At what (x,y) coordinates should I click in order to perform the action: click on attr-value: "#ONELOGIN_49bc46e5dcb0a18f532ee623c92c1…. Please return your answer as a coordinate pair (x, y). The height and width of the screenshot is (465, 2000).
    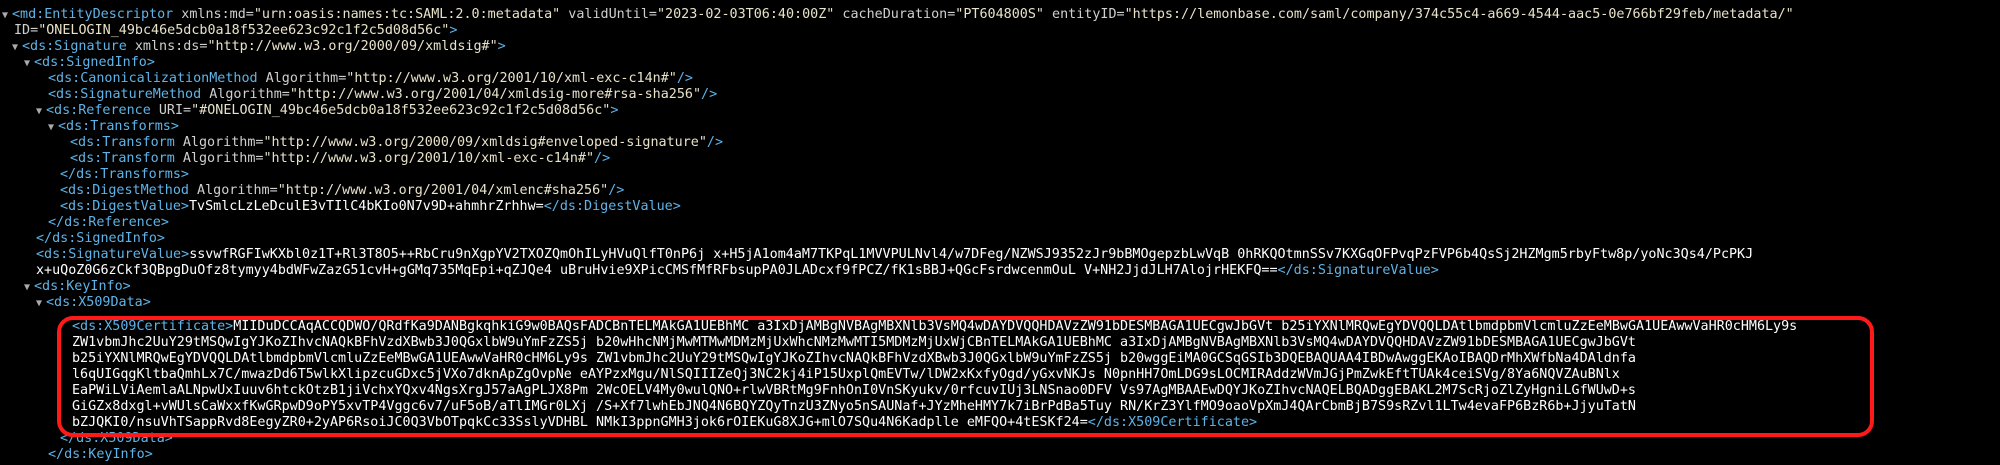
    Looking at the image, I should click on (401, 110).